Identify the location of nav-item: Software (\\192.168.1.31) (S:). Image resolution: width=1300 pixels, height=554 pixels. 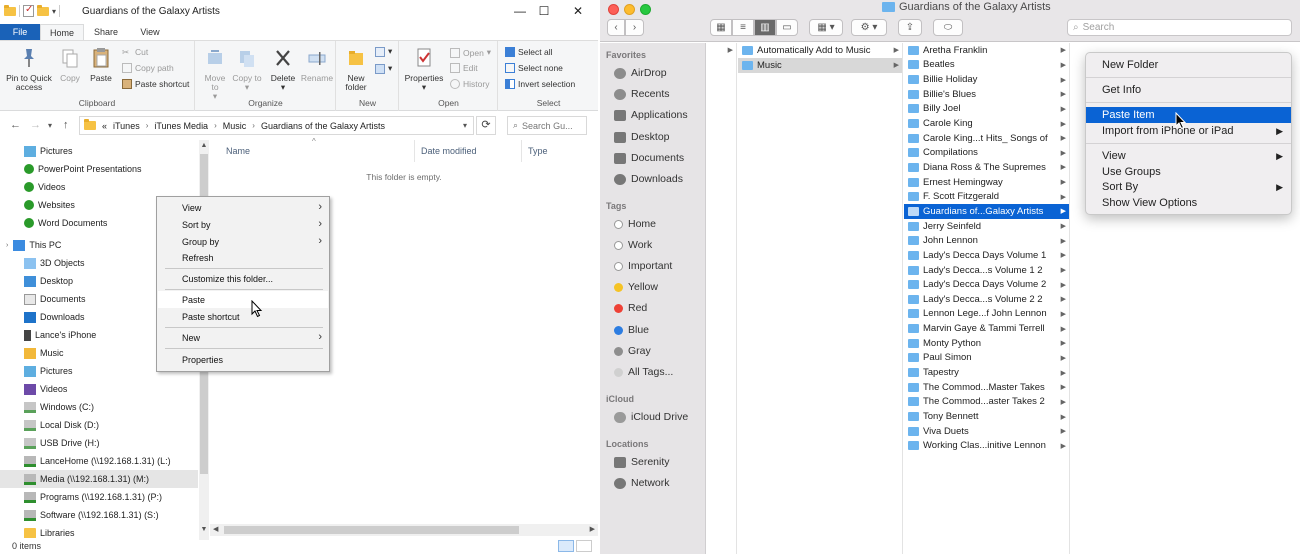
(99, 515).